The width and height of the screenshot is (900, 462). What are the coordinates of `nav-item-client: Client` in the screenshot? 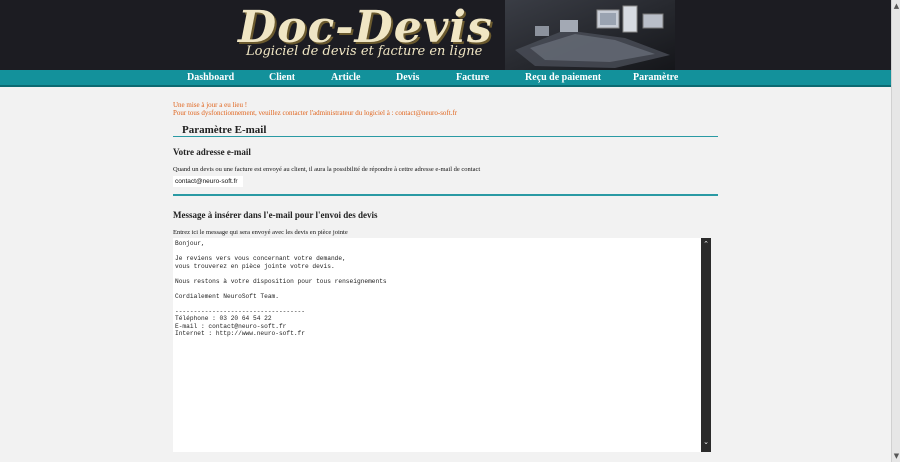 It's located at (282, 77).